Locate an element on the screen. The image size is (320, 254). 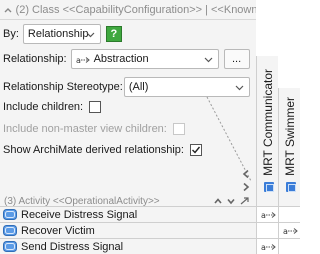
by-row: By: Relationship ? is located at coordinates (62, 34).